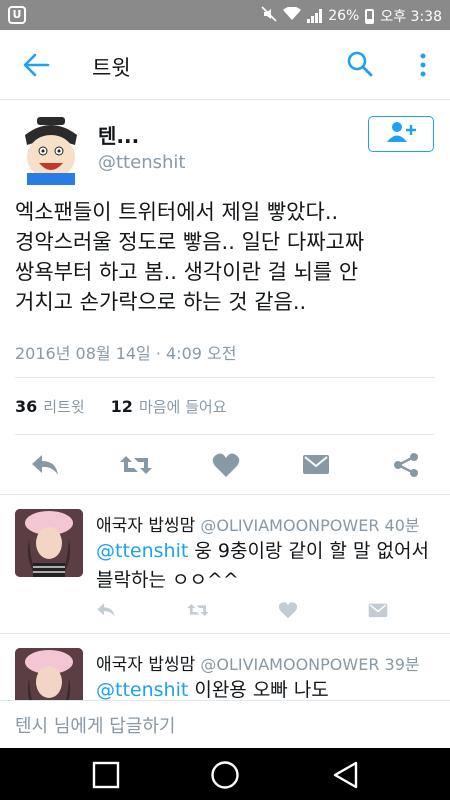  I want to click on tweet-actions, so click(225, 465).